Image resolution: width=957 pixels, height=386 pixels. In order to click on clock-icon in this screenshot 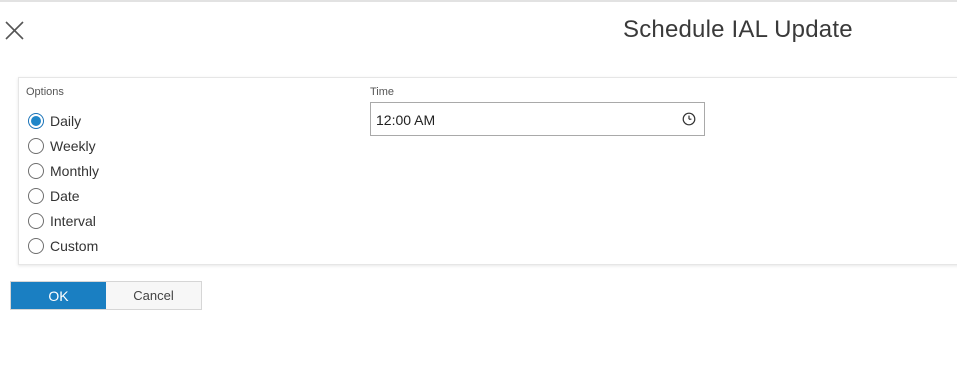, I will do `click(689, 119)`.